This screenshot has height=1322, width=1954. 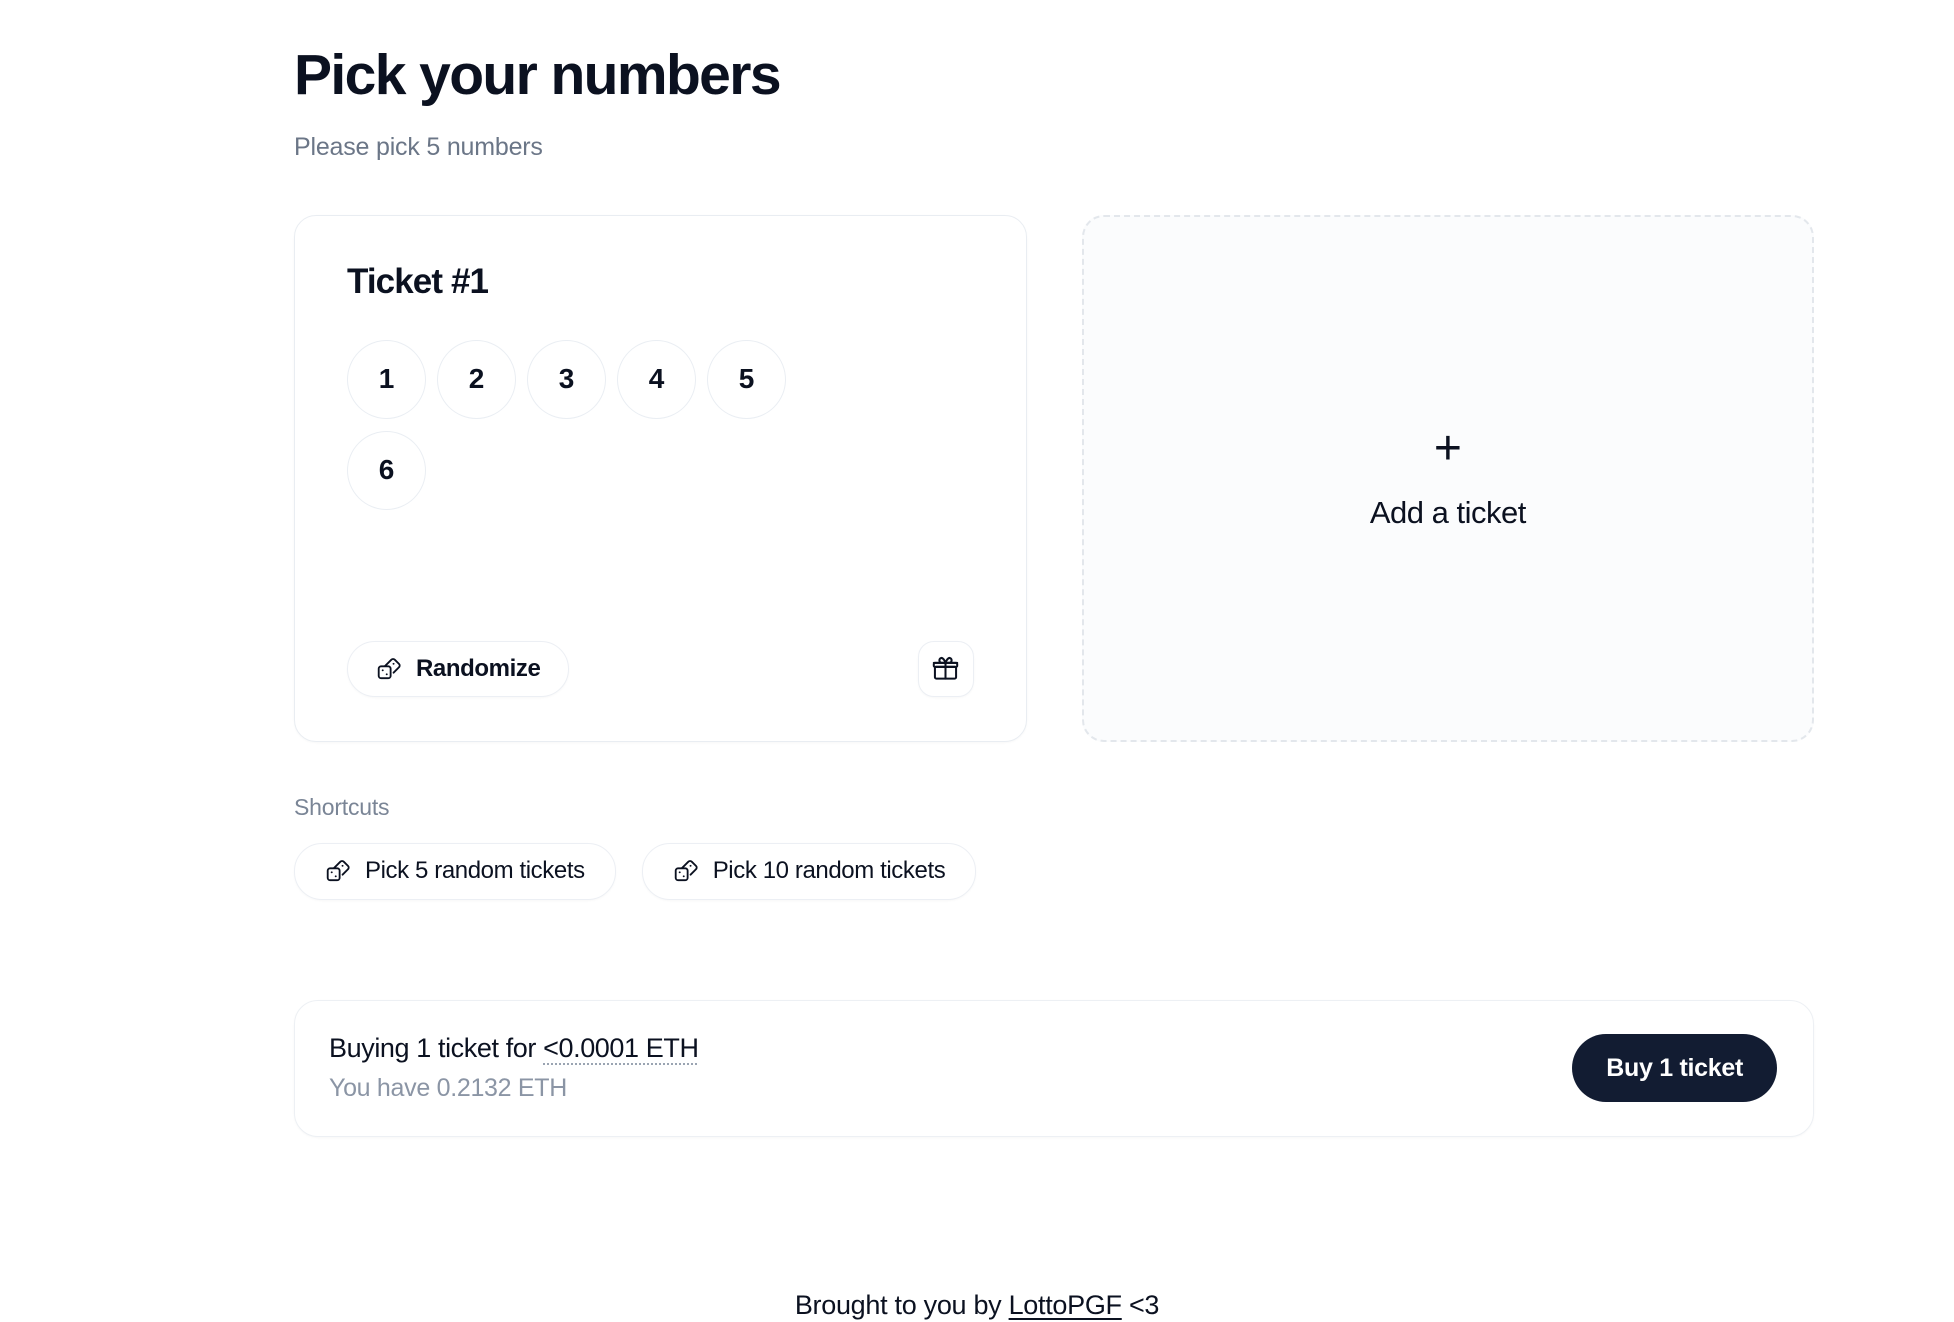 I want to click on plus-icon: +, so click(x=1447, y=449).